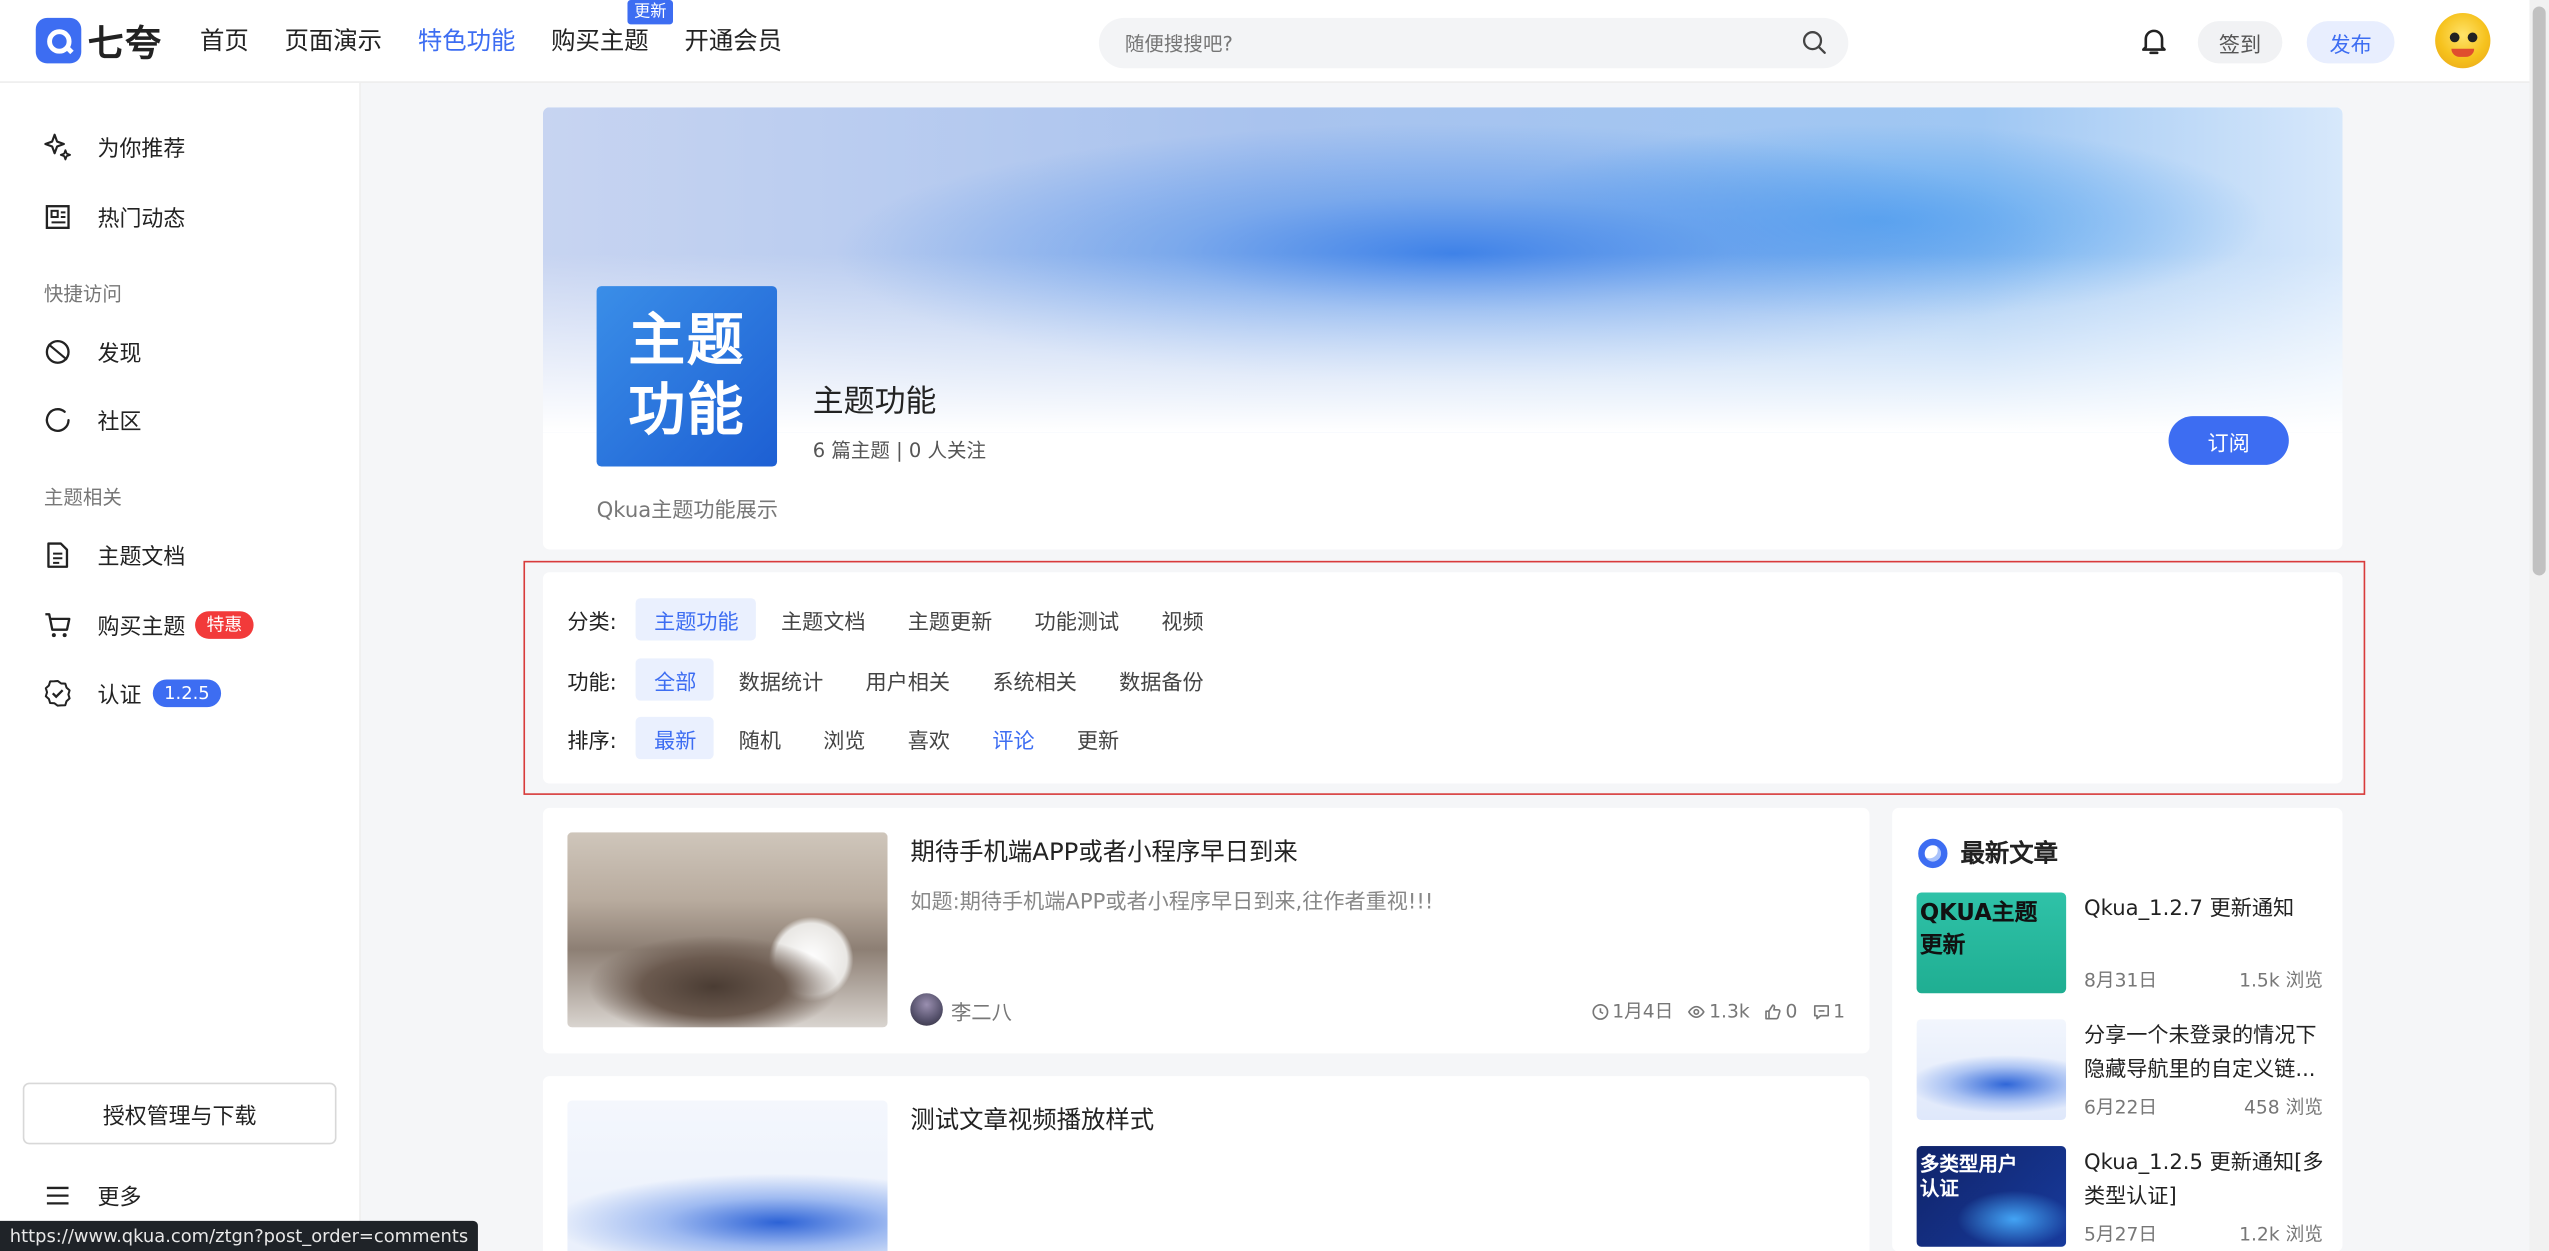 The height and width of the screenshot is (1251, 2549). What do you see at coordinates (125, 45) in the screenshot?
I see `logo-text: 七夸` at bounding box center [125, 45].